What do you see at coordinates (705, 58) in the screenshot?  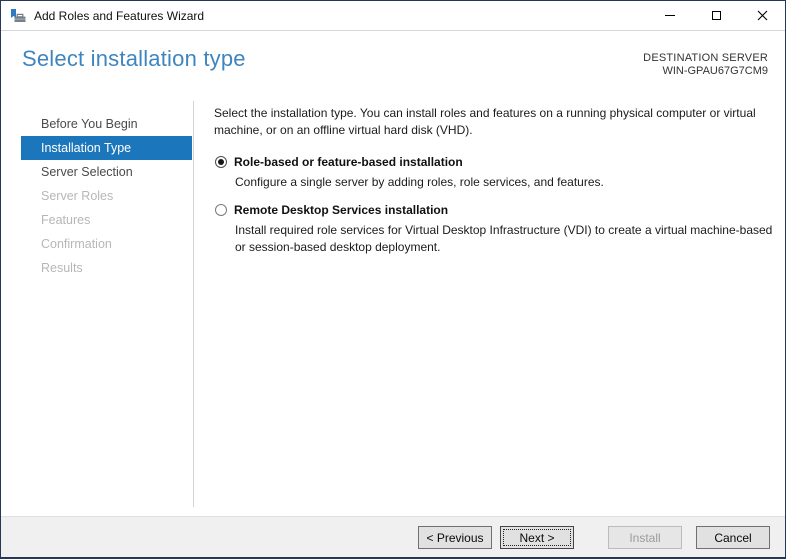 I see `destination-server-label: DESTINATION SERVER` at bounding box center [705, 58].